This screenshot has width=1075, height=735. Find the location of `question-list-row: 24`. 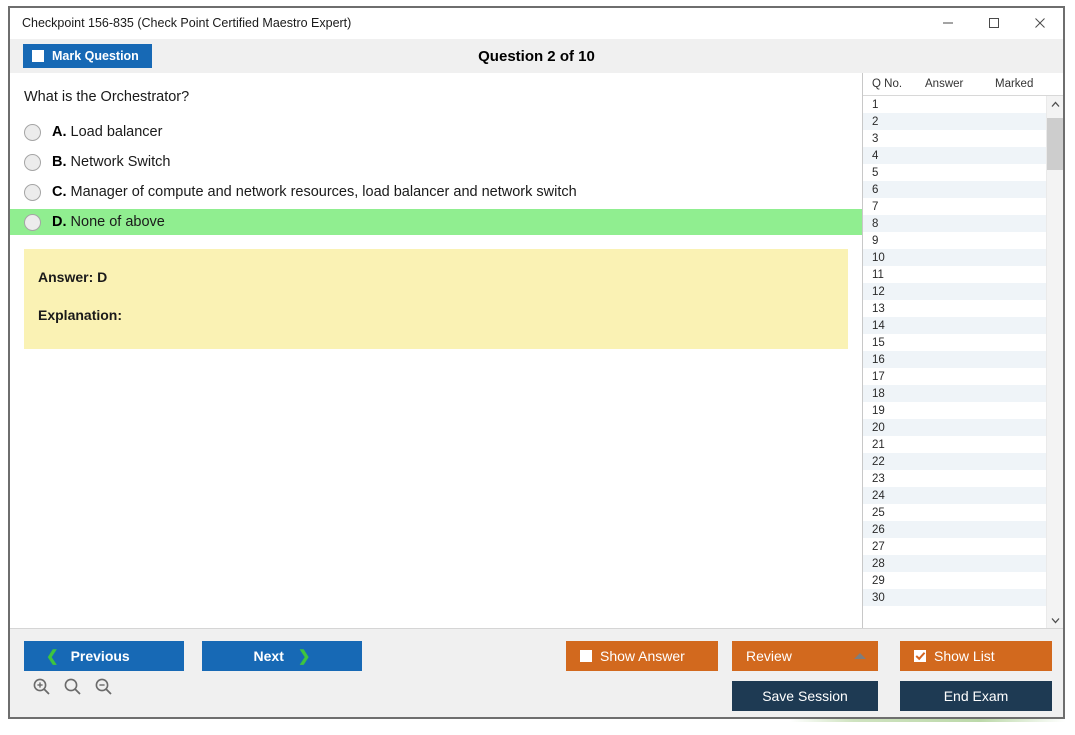

question-list-row: 24 is located at coordinates (954, 495).